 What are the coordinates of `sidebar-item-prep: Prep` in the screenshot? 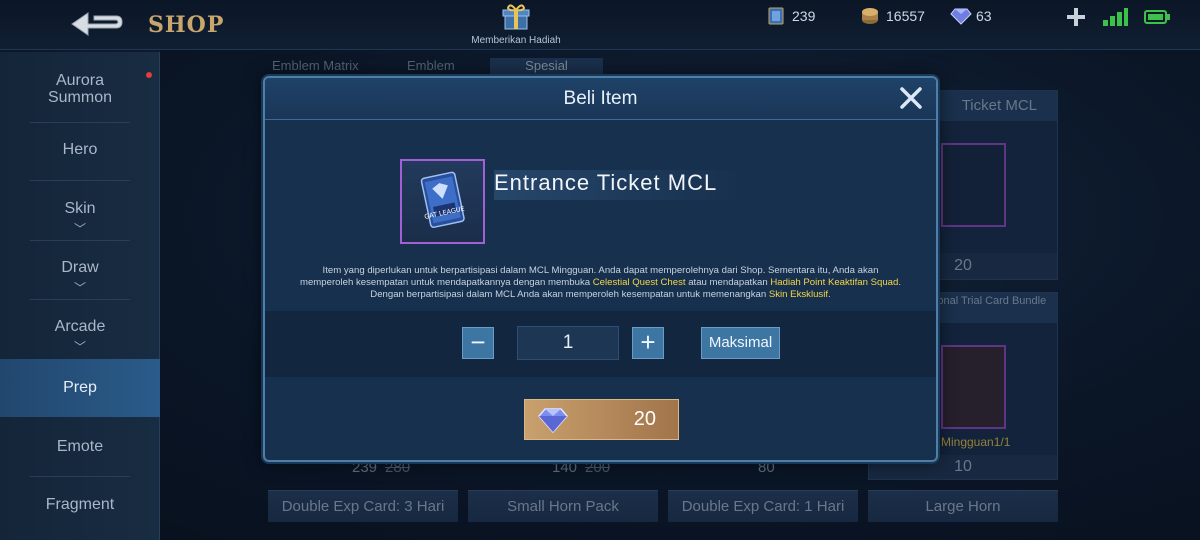 It's located at (80, 388).